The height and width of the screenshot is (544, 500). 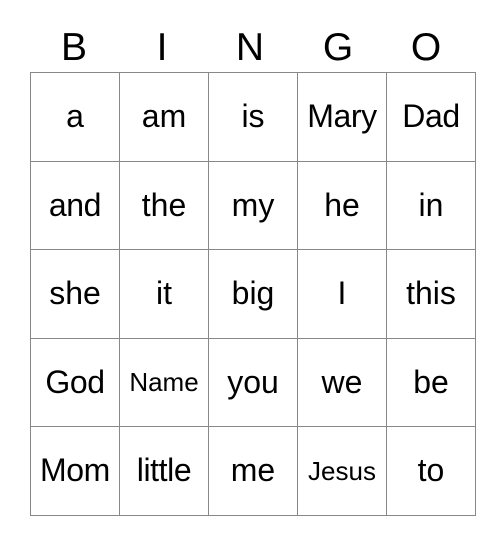 I want to click on bingo-cell: and, so click(x=75, y=205).